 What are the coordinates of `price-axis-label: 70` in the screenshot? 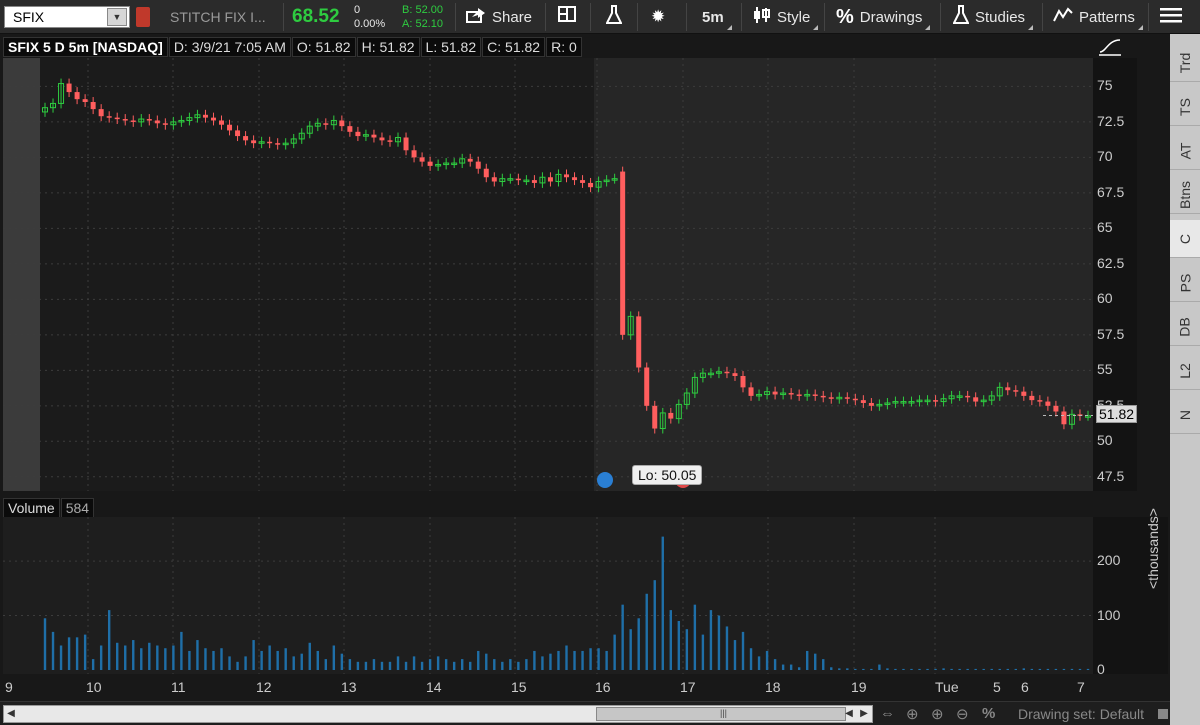 It's located at (1105, 156).